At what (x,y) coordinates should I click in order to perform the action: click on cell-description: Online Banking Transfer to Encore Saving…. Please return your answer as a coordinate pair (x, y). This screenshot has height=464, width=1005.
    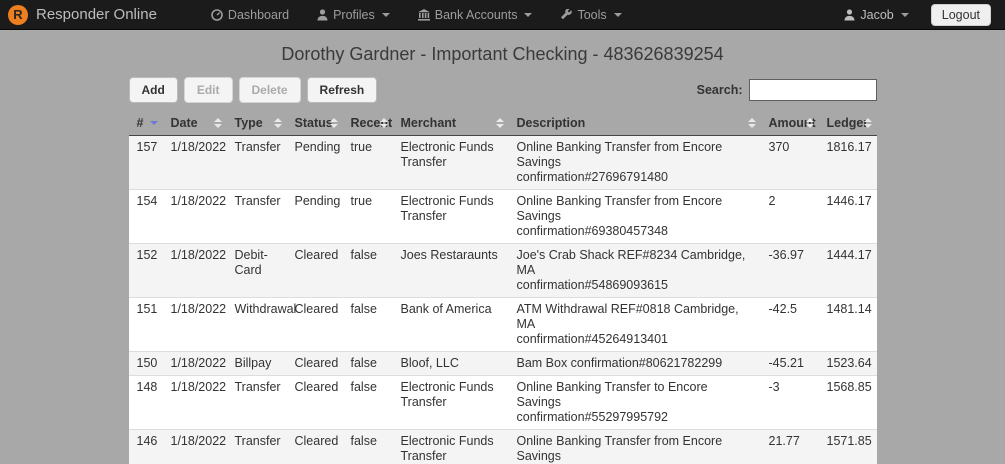
    Looking at the image, I should click on (612, 402).